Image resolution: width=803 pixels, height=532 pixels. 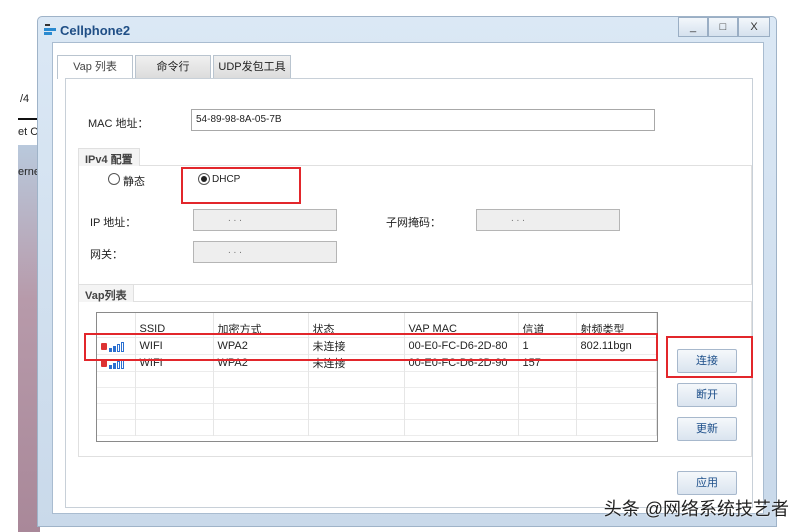 I want to click on row-highlight-box, so click(x=371, y=347).